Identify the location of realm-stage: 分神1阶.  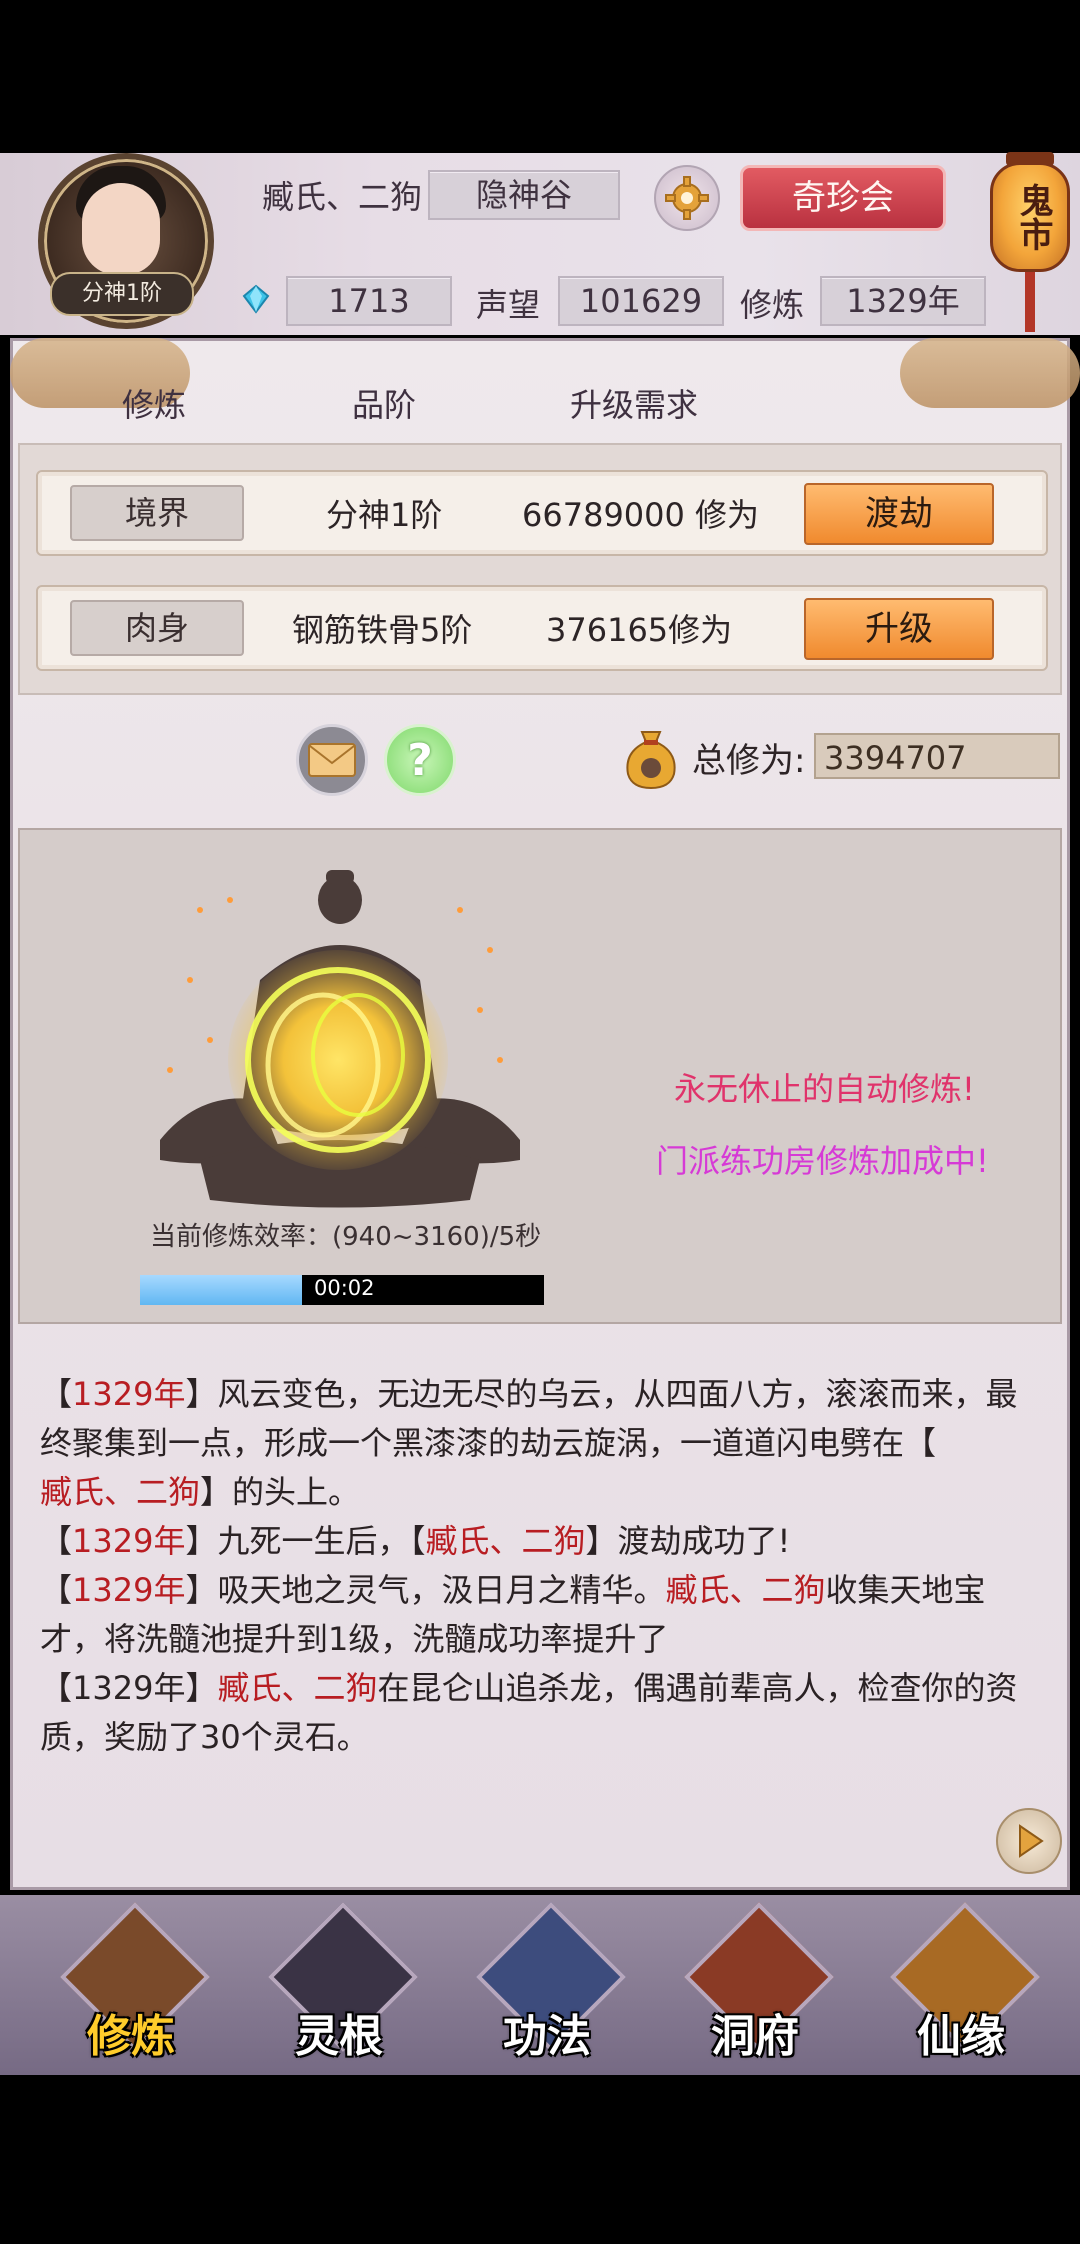
(384, 515).